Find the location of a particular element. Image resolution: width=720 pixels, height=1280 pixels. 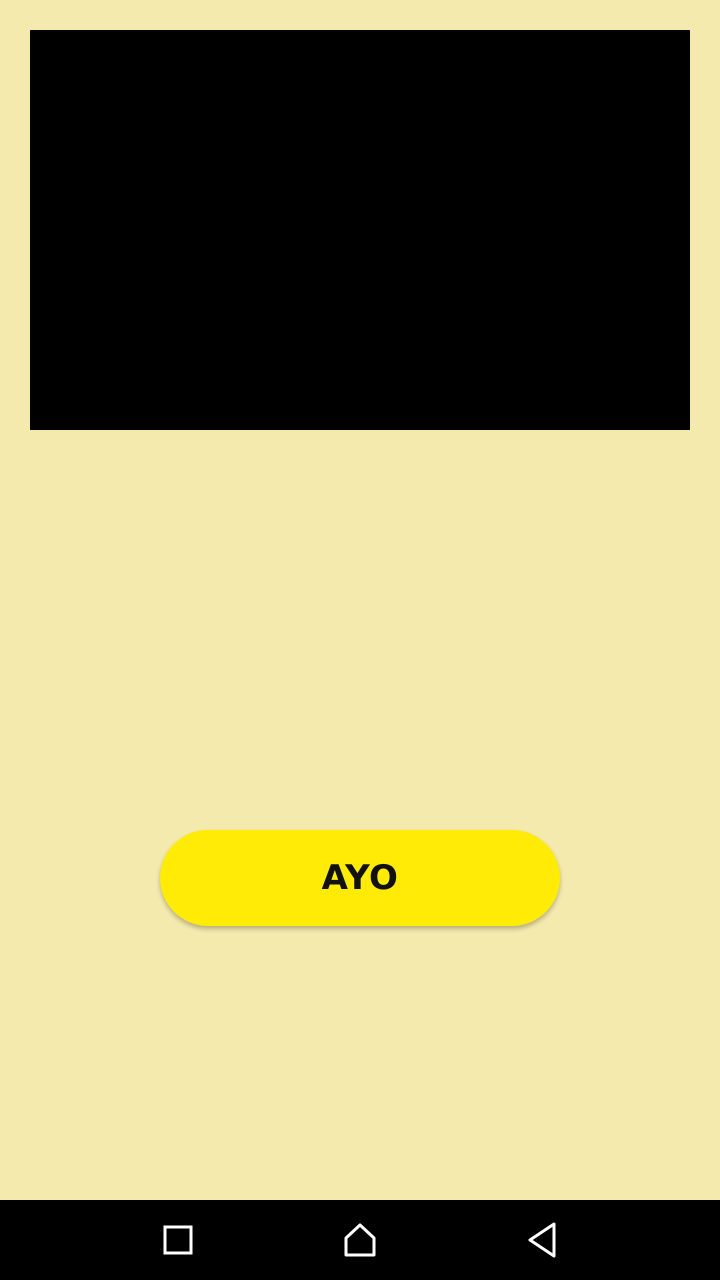

recents-button is located at coordinates (178, 1240).